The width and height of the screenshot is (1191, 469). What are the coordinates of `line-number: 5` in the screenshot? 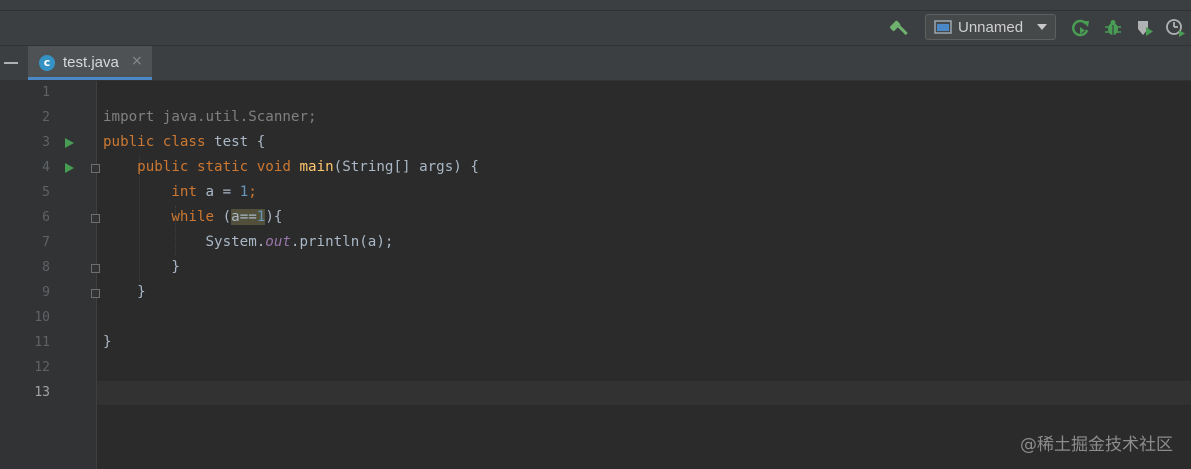 It's located at (46, 192).